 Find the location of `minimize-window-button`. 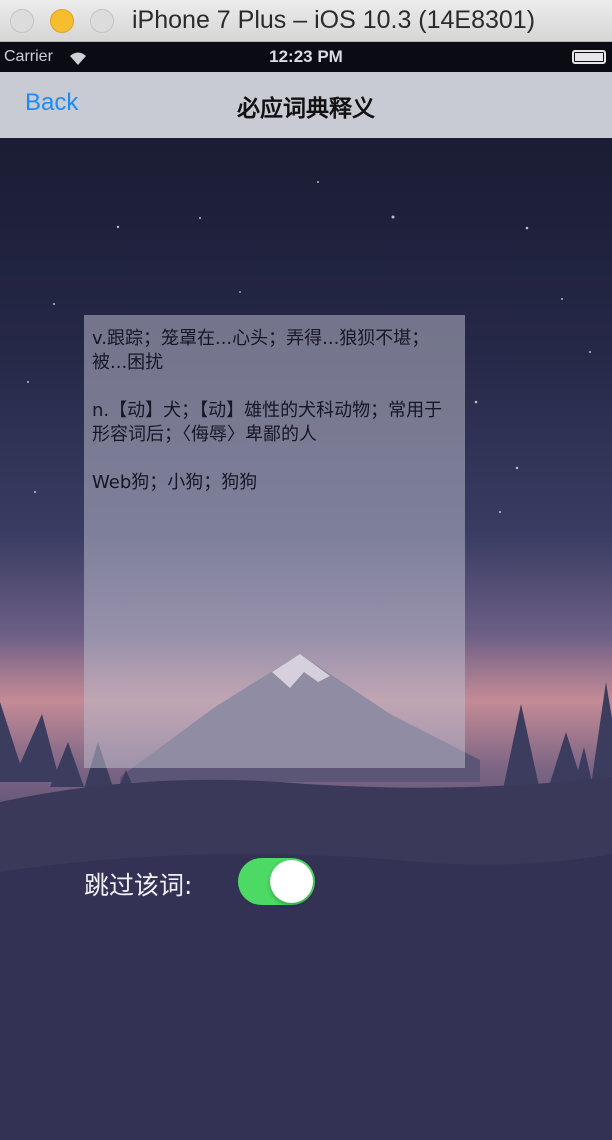

minimize-window-button is located at coordinates (62, 21).